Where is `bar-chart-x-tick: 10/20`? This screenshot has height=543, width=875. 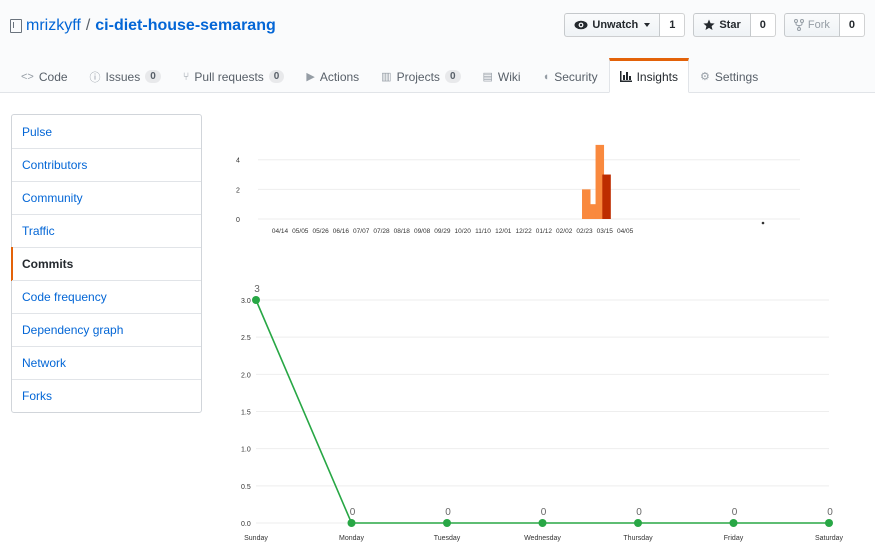
bar-chart-x-tick: 10/20 is located at coordinates (463, 231).